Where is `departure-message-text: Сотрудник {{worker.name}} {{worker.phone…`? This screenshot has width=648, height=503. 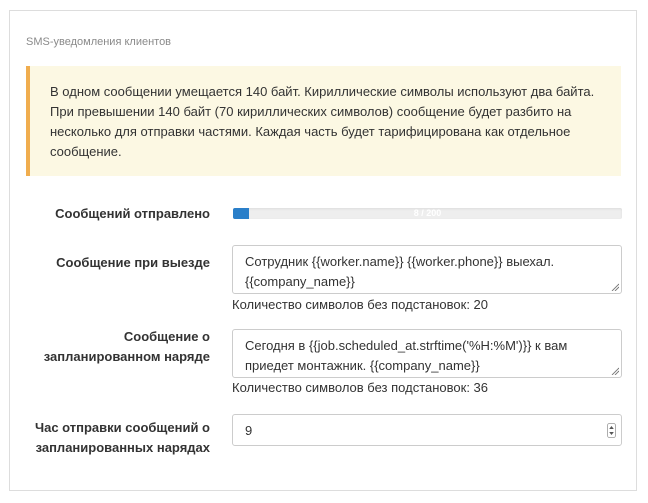
departure-message-text: Сотрудник {{worker.name}} {{worker.phone… is located at coordinates (400, 271).